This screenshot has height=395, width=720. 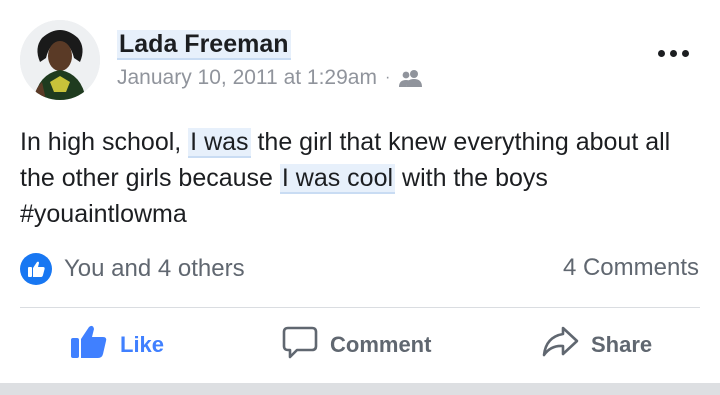 I want to click on share-button: Share, so click(x=596, y=345).